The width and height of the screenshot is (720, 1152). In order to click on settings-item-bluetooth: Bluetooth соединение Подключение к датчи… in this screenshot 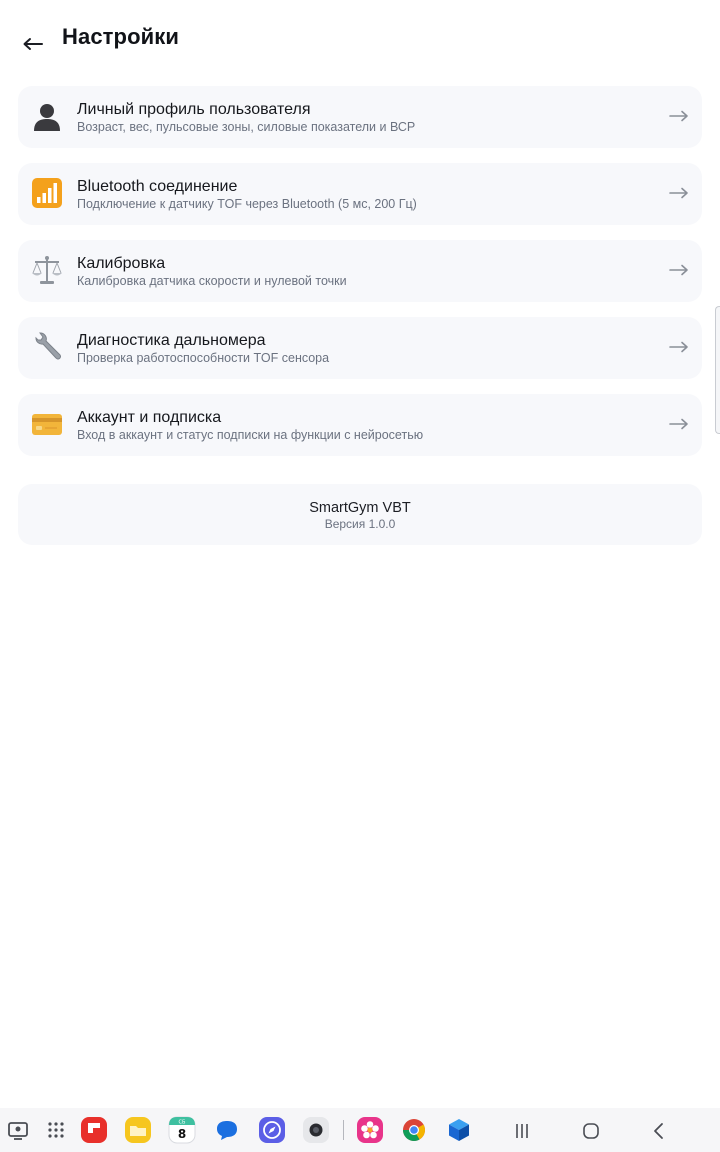, I will do `click(360, 194)`.